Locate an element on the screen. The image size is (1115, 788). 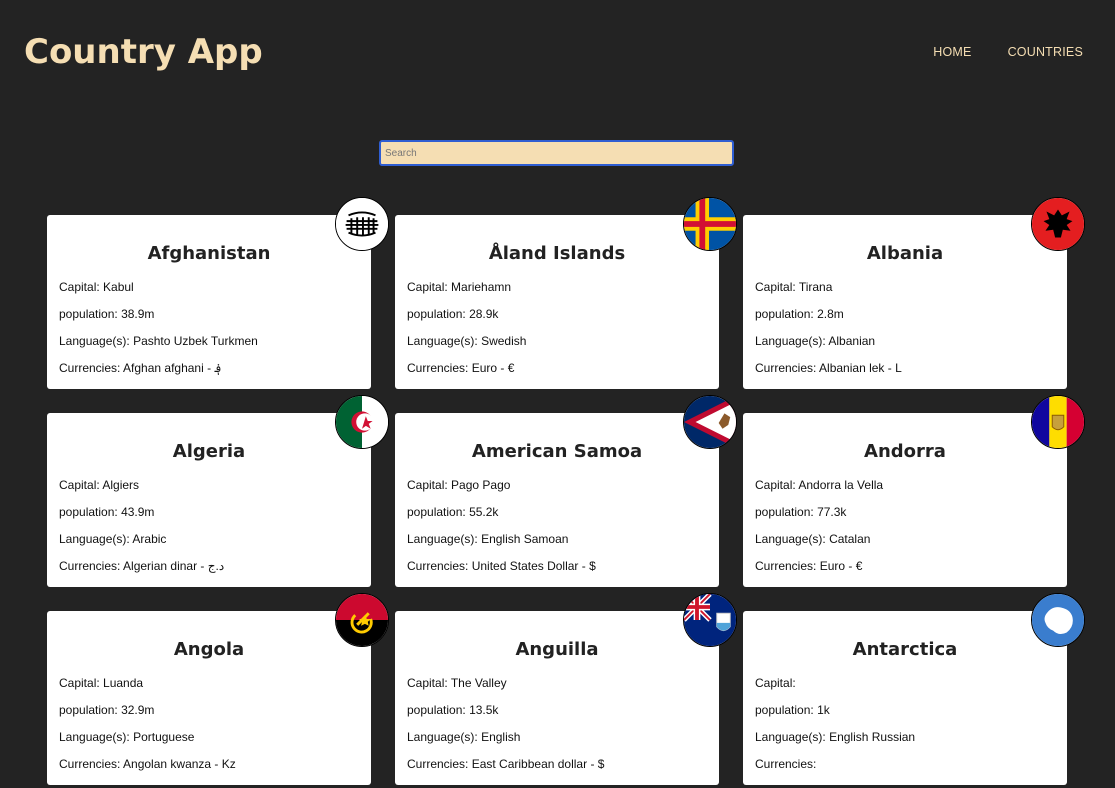
languages-row: Language(s): Swedish is located at coordinates (467, 341).